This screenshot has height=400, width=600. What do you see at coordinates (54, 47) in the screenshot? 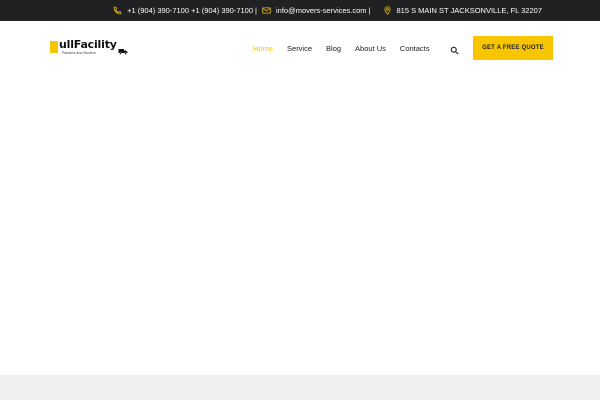
I see `logo-mark` at bounding box center [54, 47].